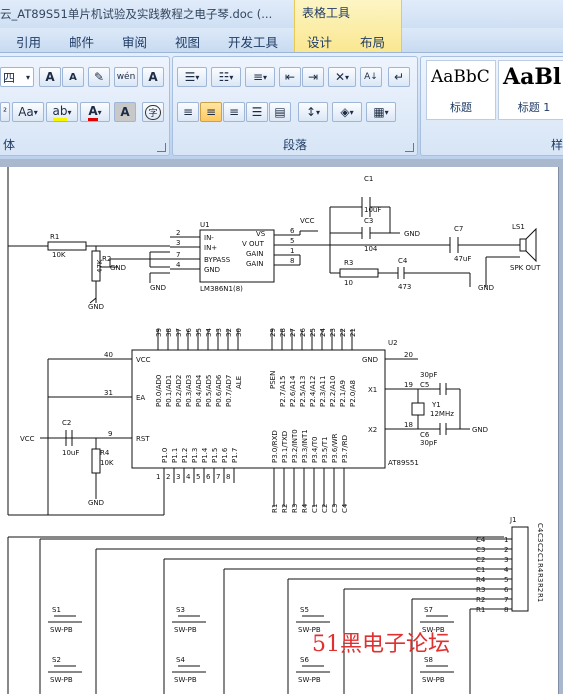 Image resolution: width=563 pixels, height=694 pixels. Describe the element at coordinates (303, 332) in the screenshot. I see `u2-top-pin-num: 26` at that location.